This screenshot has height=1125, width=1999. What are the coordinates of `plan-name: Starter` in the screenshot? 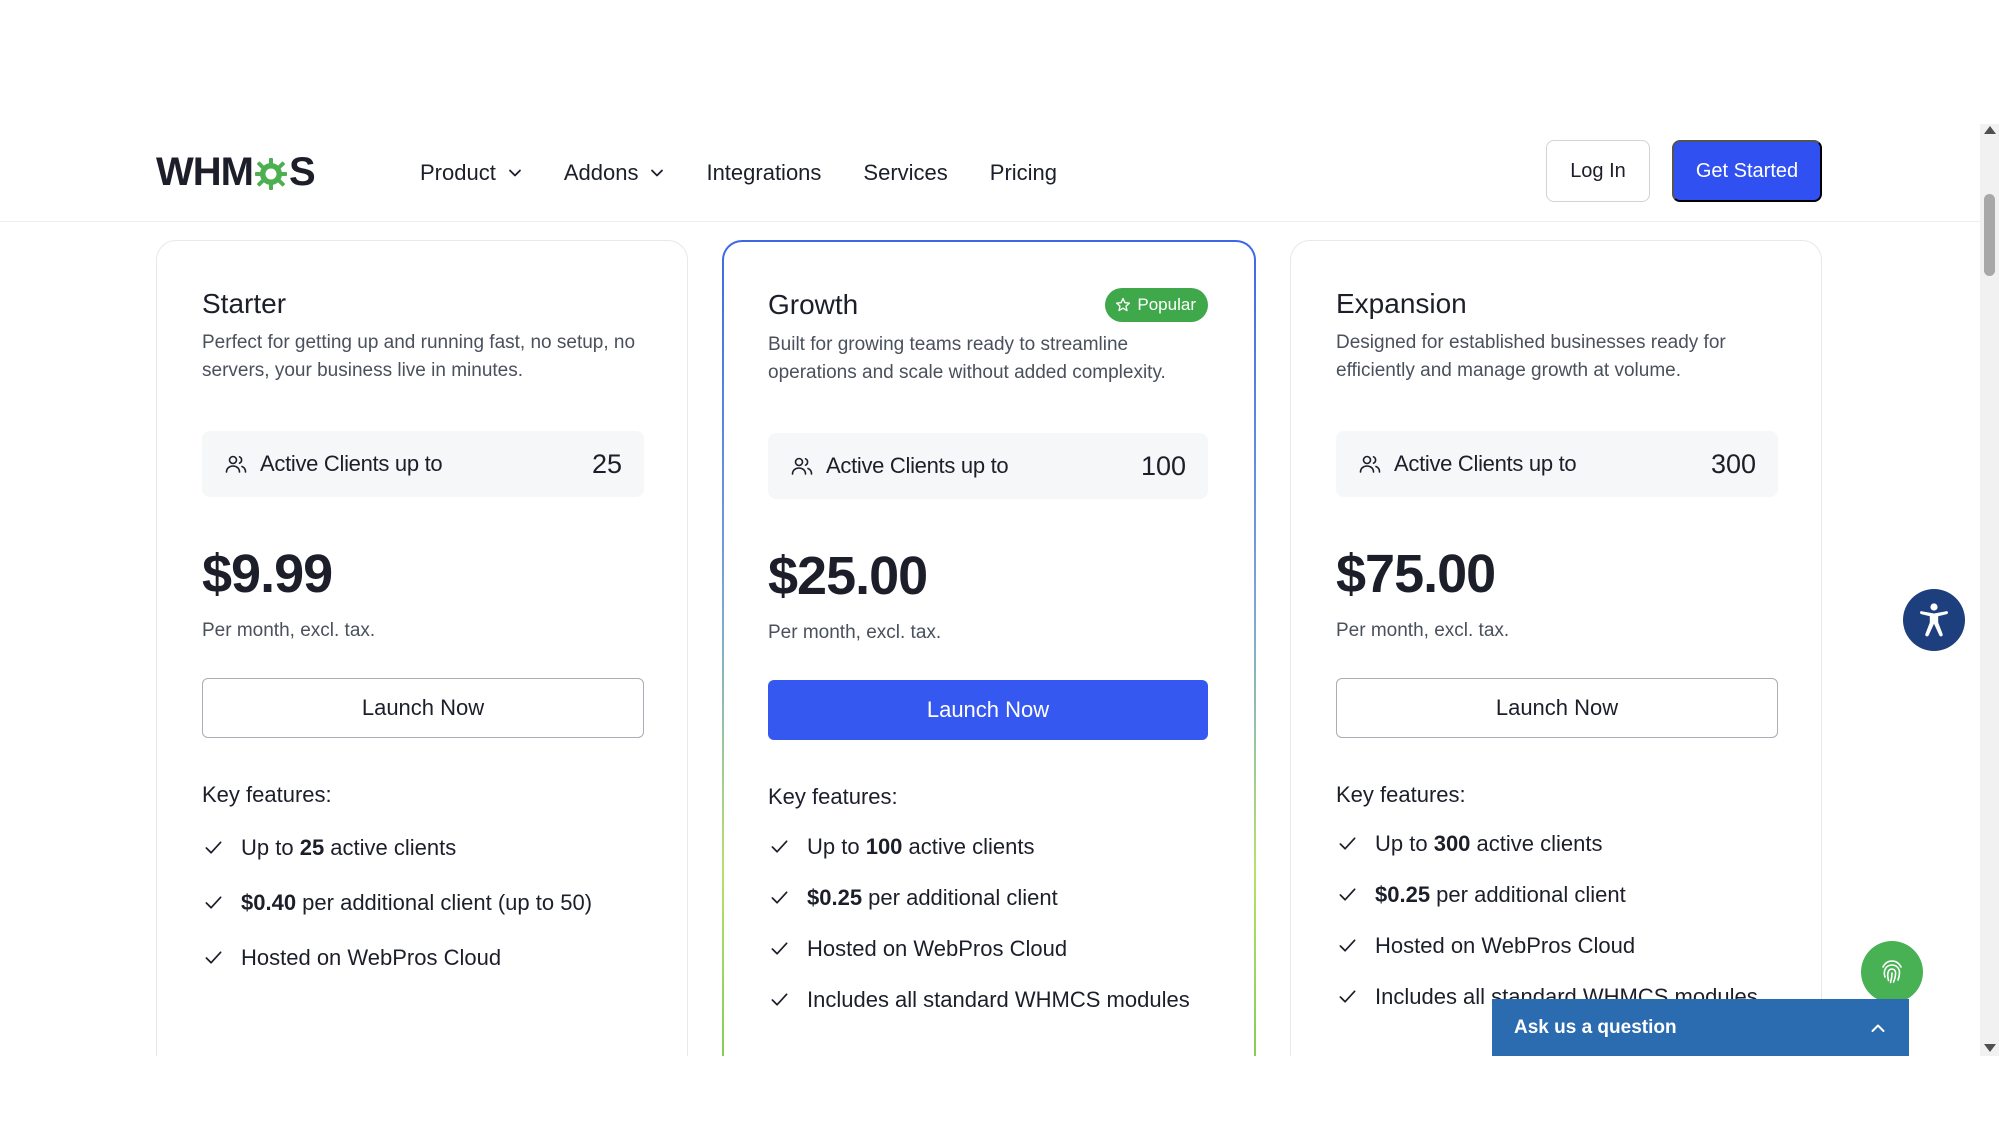 It's located at (244, 303).